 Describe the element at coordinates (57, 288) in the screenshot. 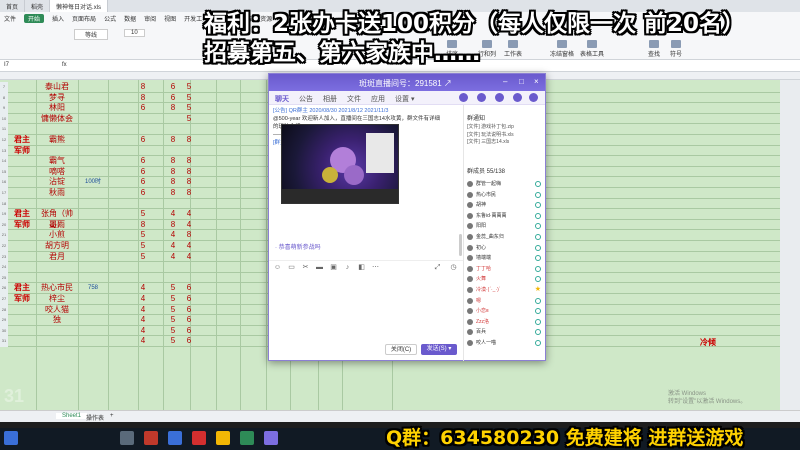

I see `cell: 热心市民` at that location.